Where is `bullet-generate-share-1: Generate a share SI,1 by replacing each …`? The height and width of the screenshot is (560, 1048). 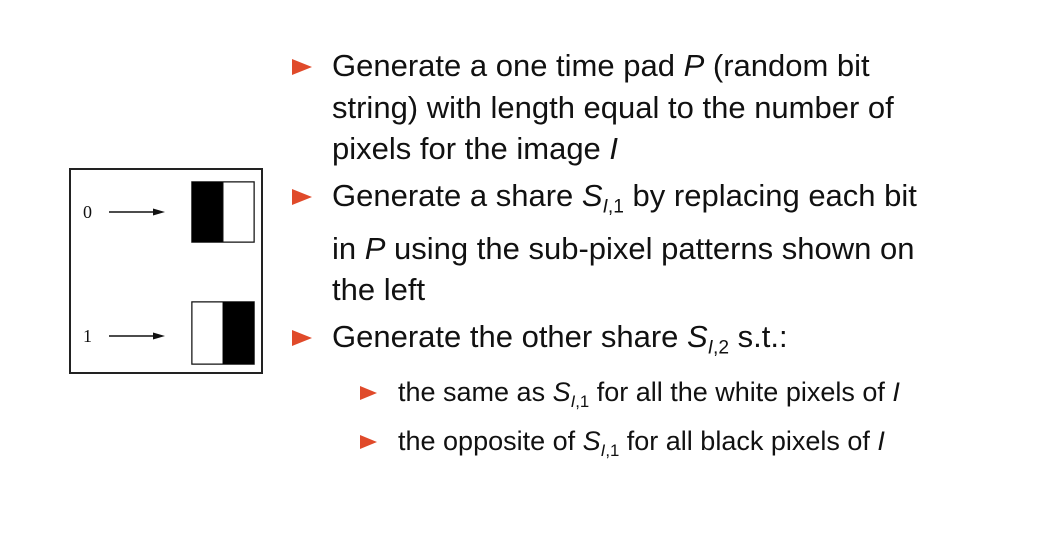 bullet-generate-share-1: Generate a share SI,1 by replacing each … is located at coordinates (610, 243).